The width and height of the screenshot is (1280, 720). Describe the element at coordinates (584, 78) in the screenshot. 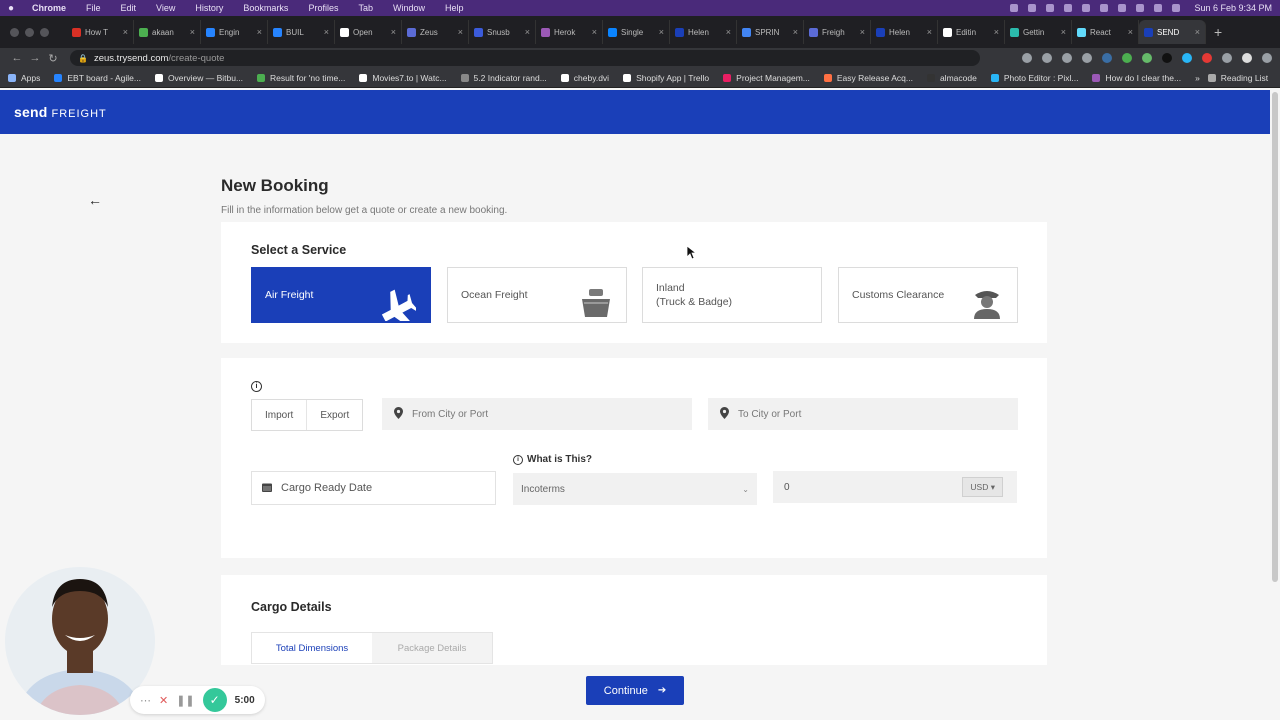

I see `bookmark-item: cheby.dvi` at that location.